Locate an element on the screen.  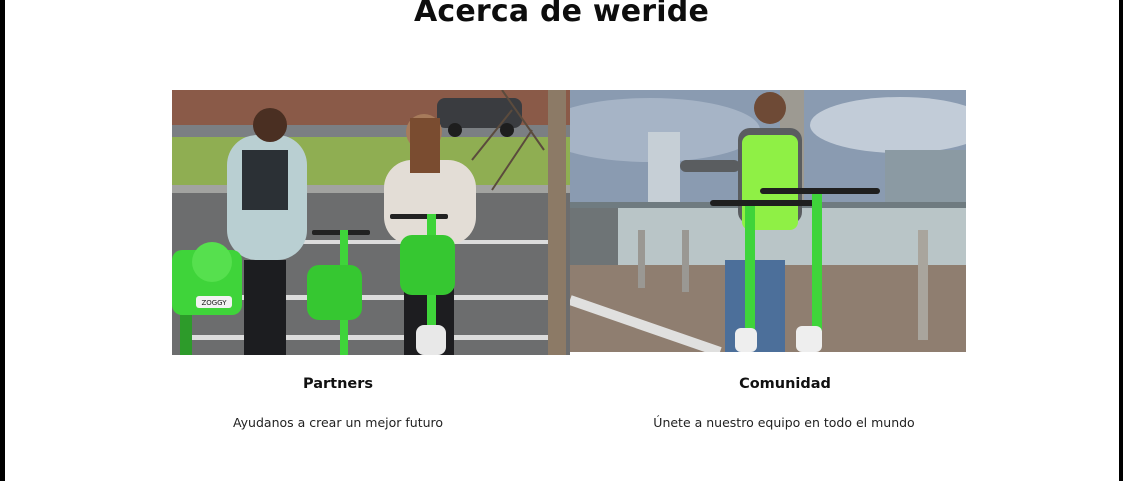
svg-text: ZOGGY is located at coordinates (214, 303).